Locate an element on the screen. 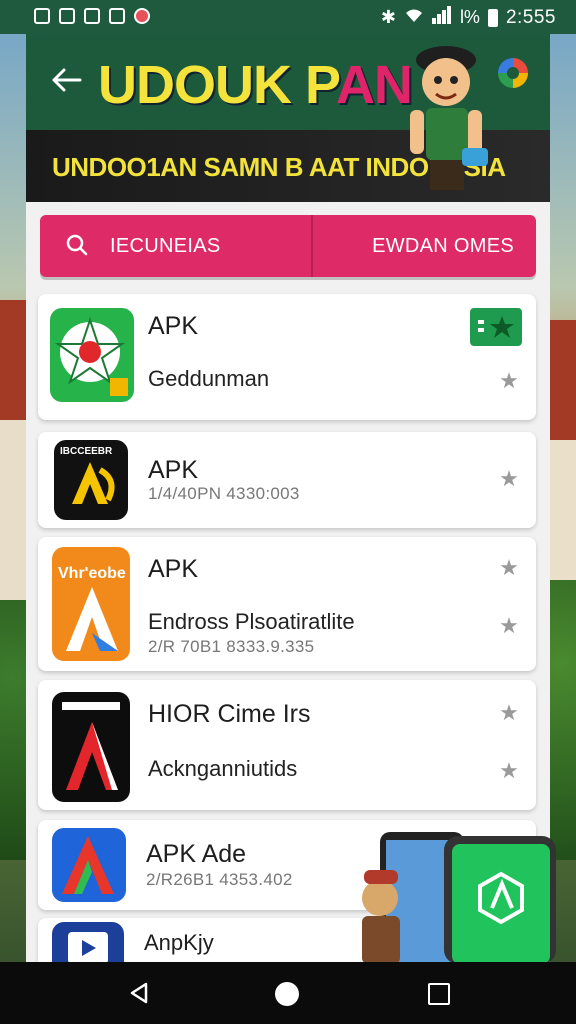  battery-percent: l% is located at coordinates (469, 17).